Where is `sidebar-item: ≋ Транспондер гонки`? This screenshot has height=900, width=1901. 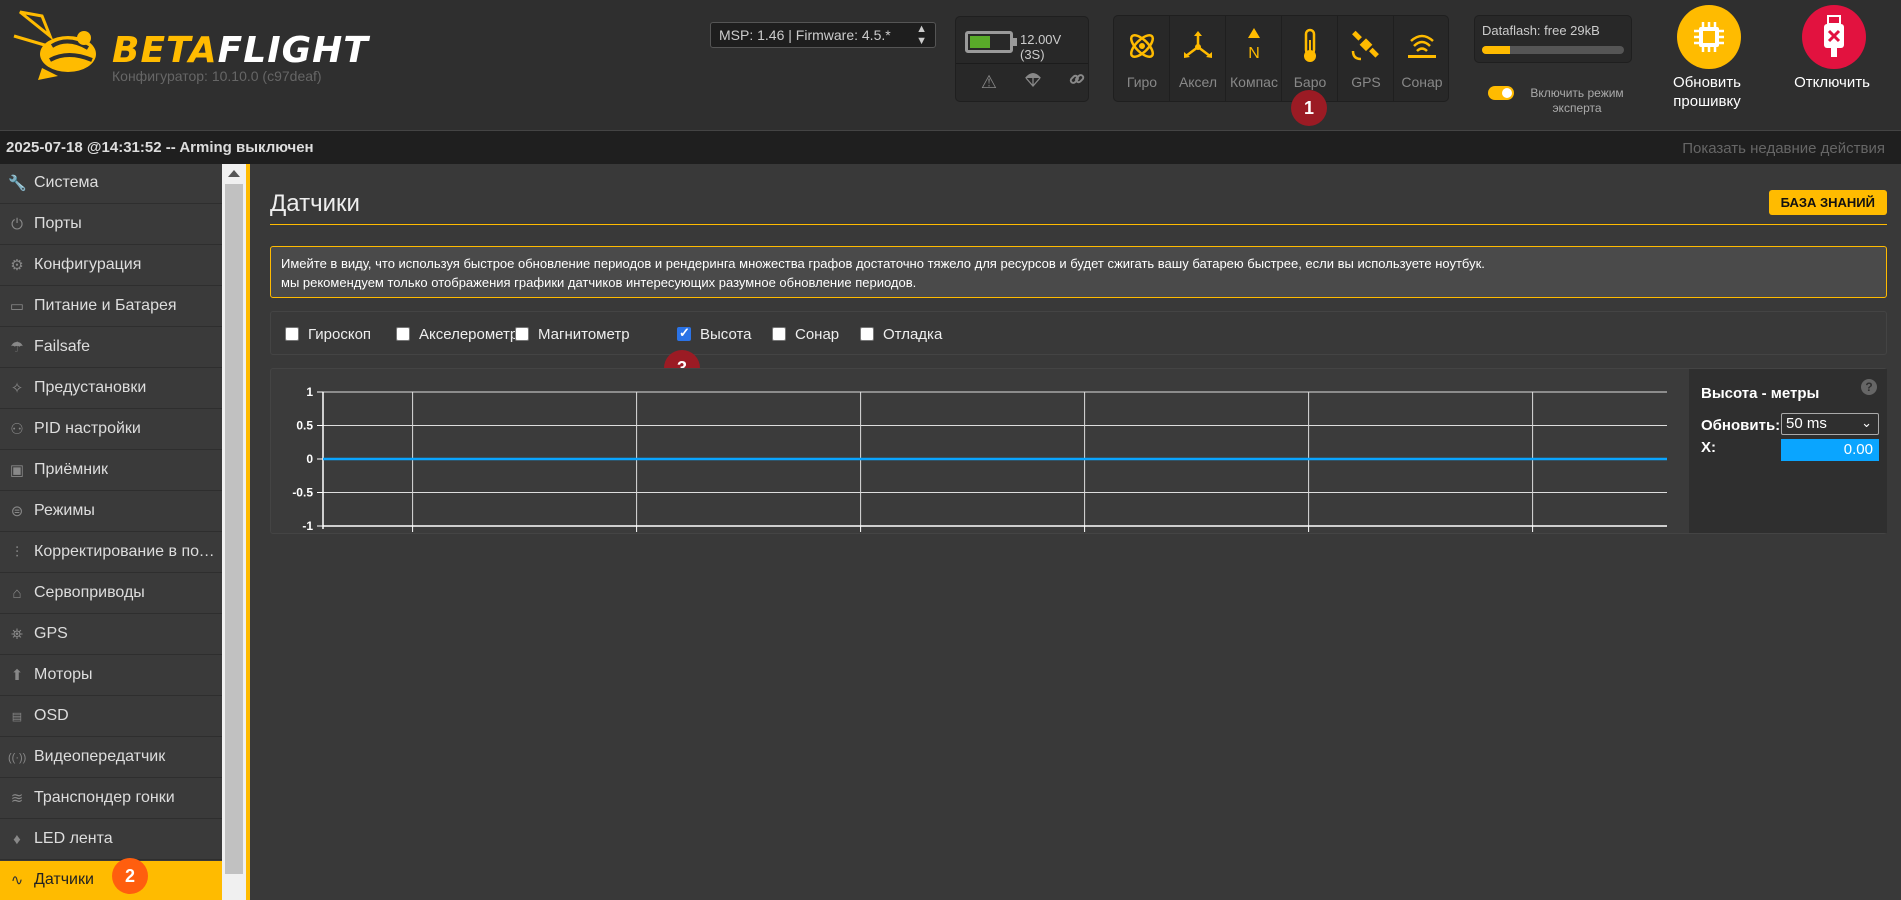
sidebar-item: ≋ Транспондер гонки is located at coordinates (111, 799).